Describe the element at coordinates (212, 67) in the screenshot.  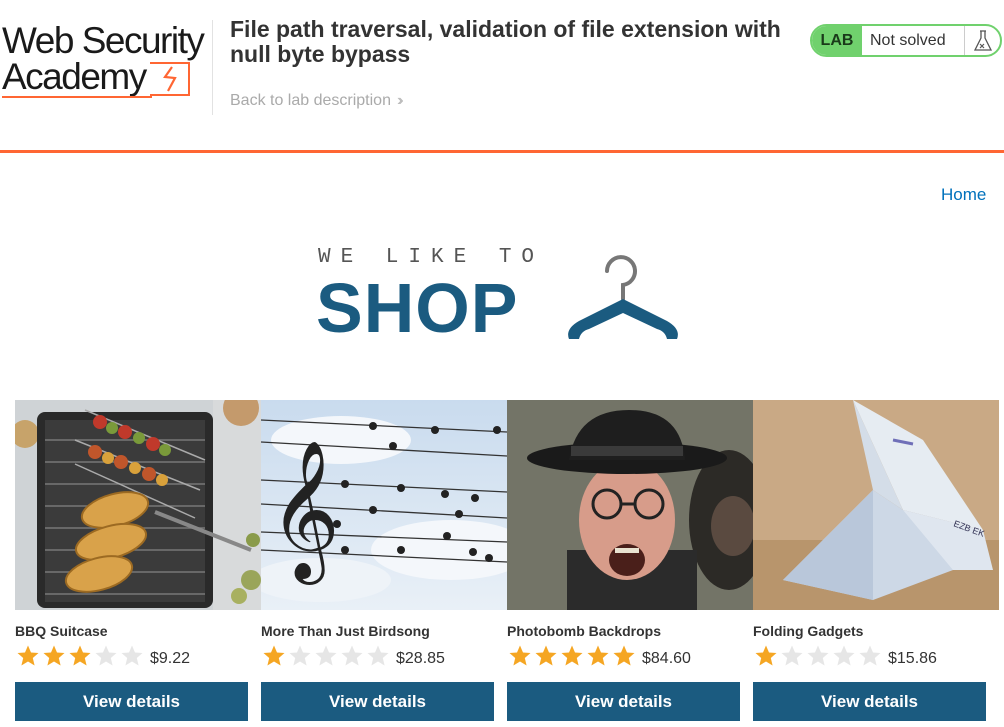
I see `header-divider` at that location.